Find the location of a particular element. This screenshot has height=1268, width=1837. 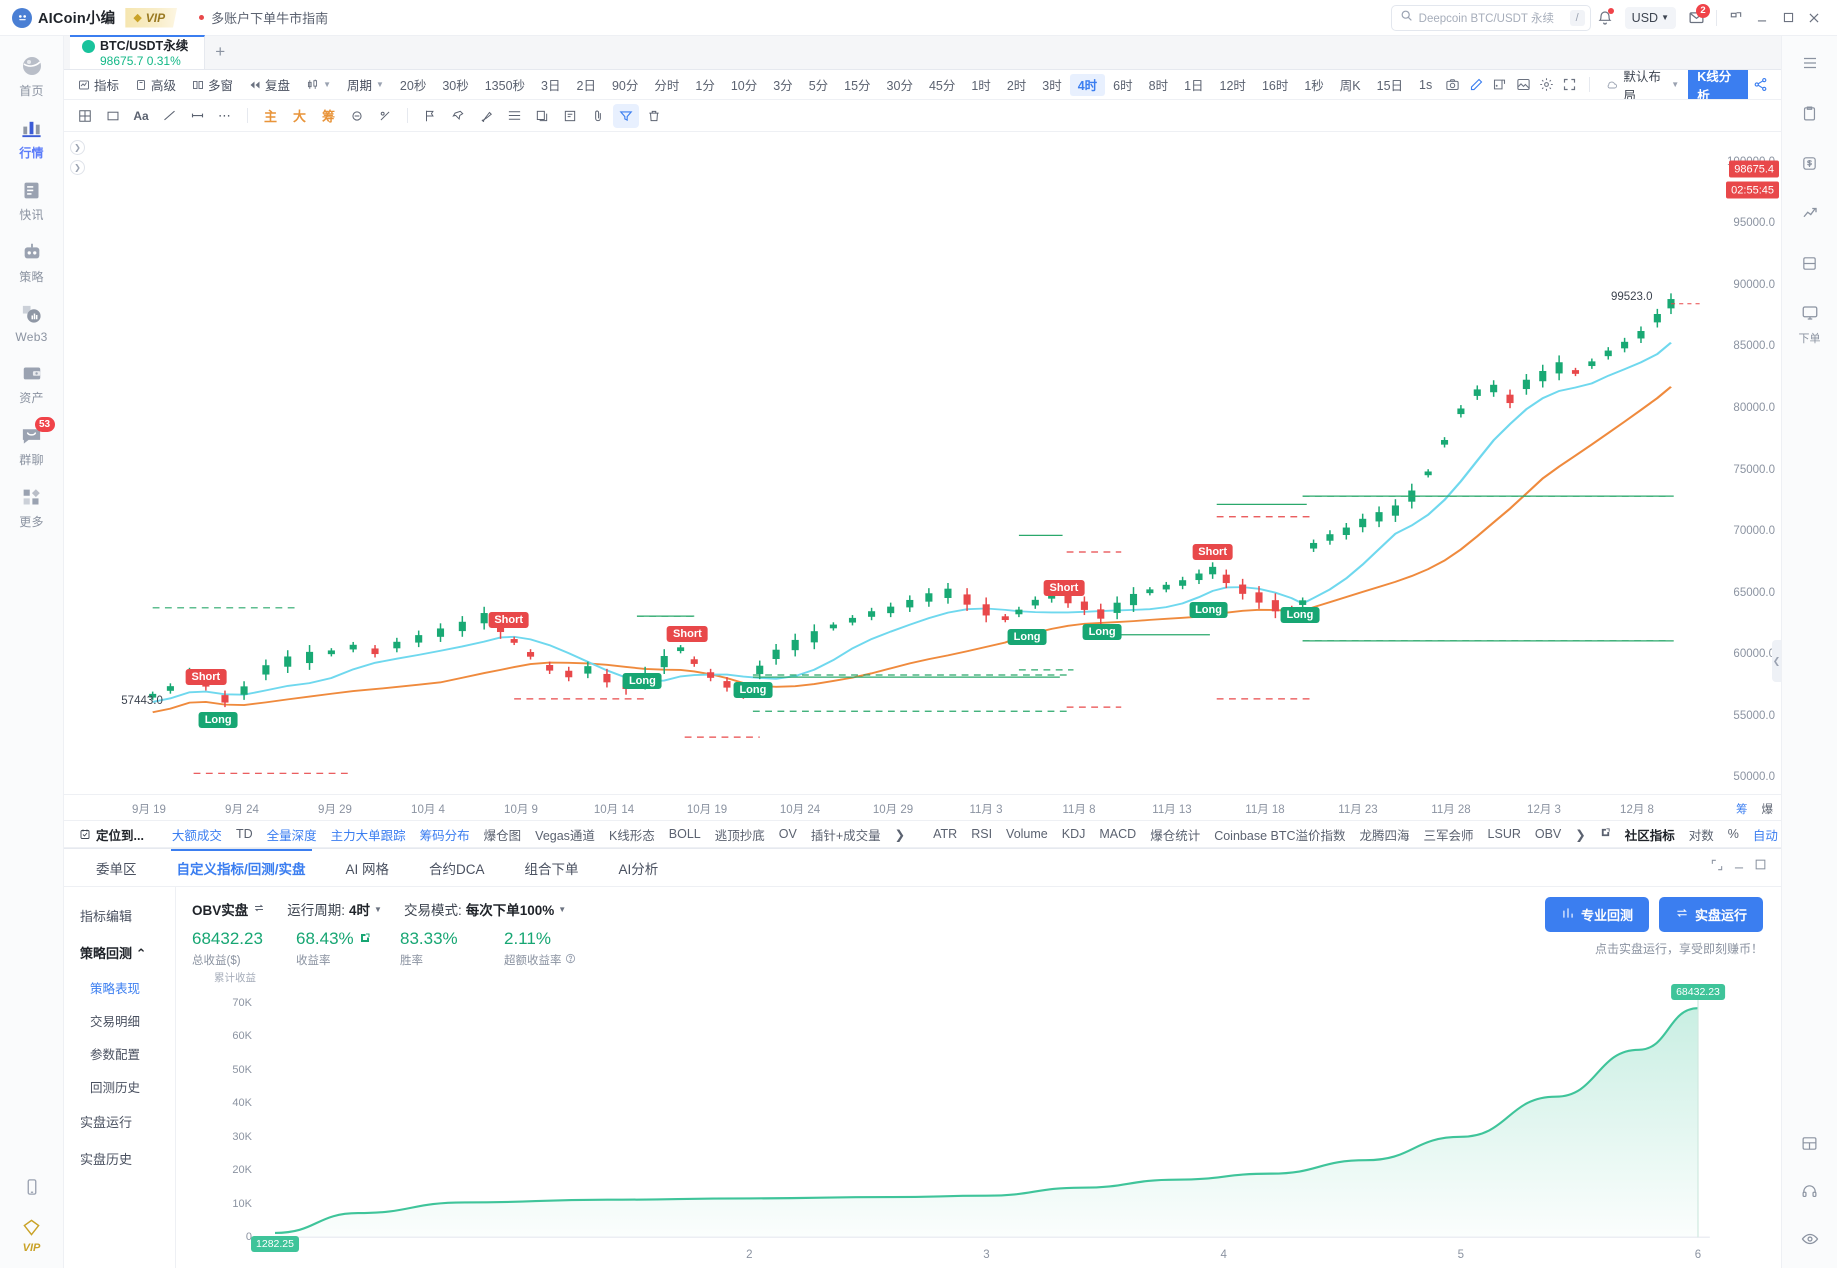

popout-window-icon is located at coordinates (1736, 18).